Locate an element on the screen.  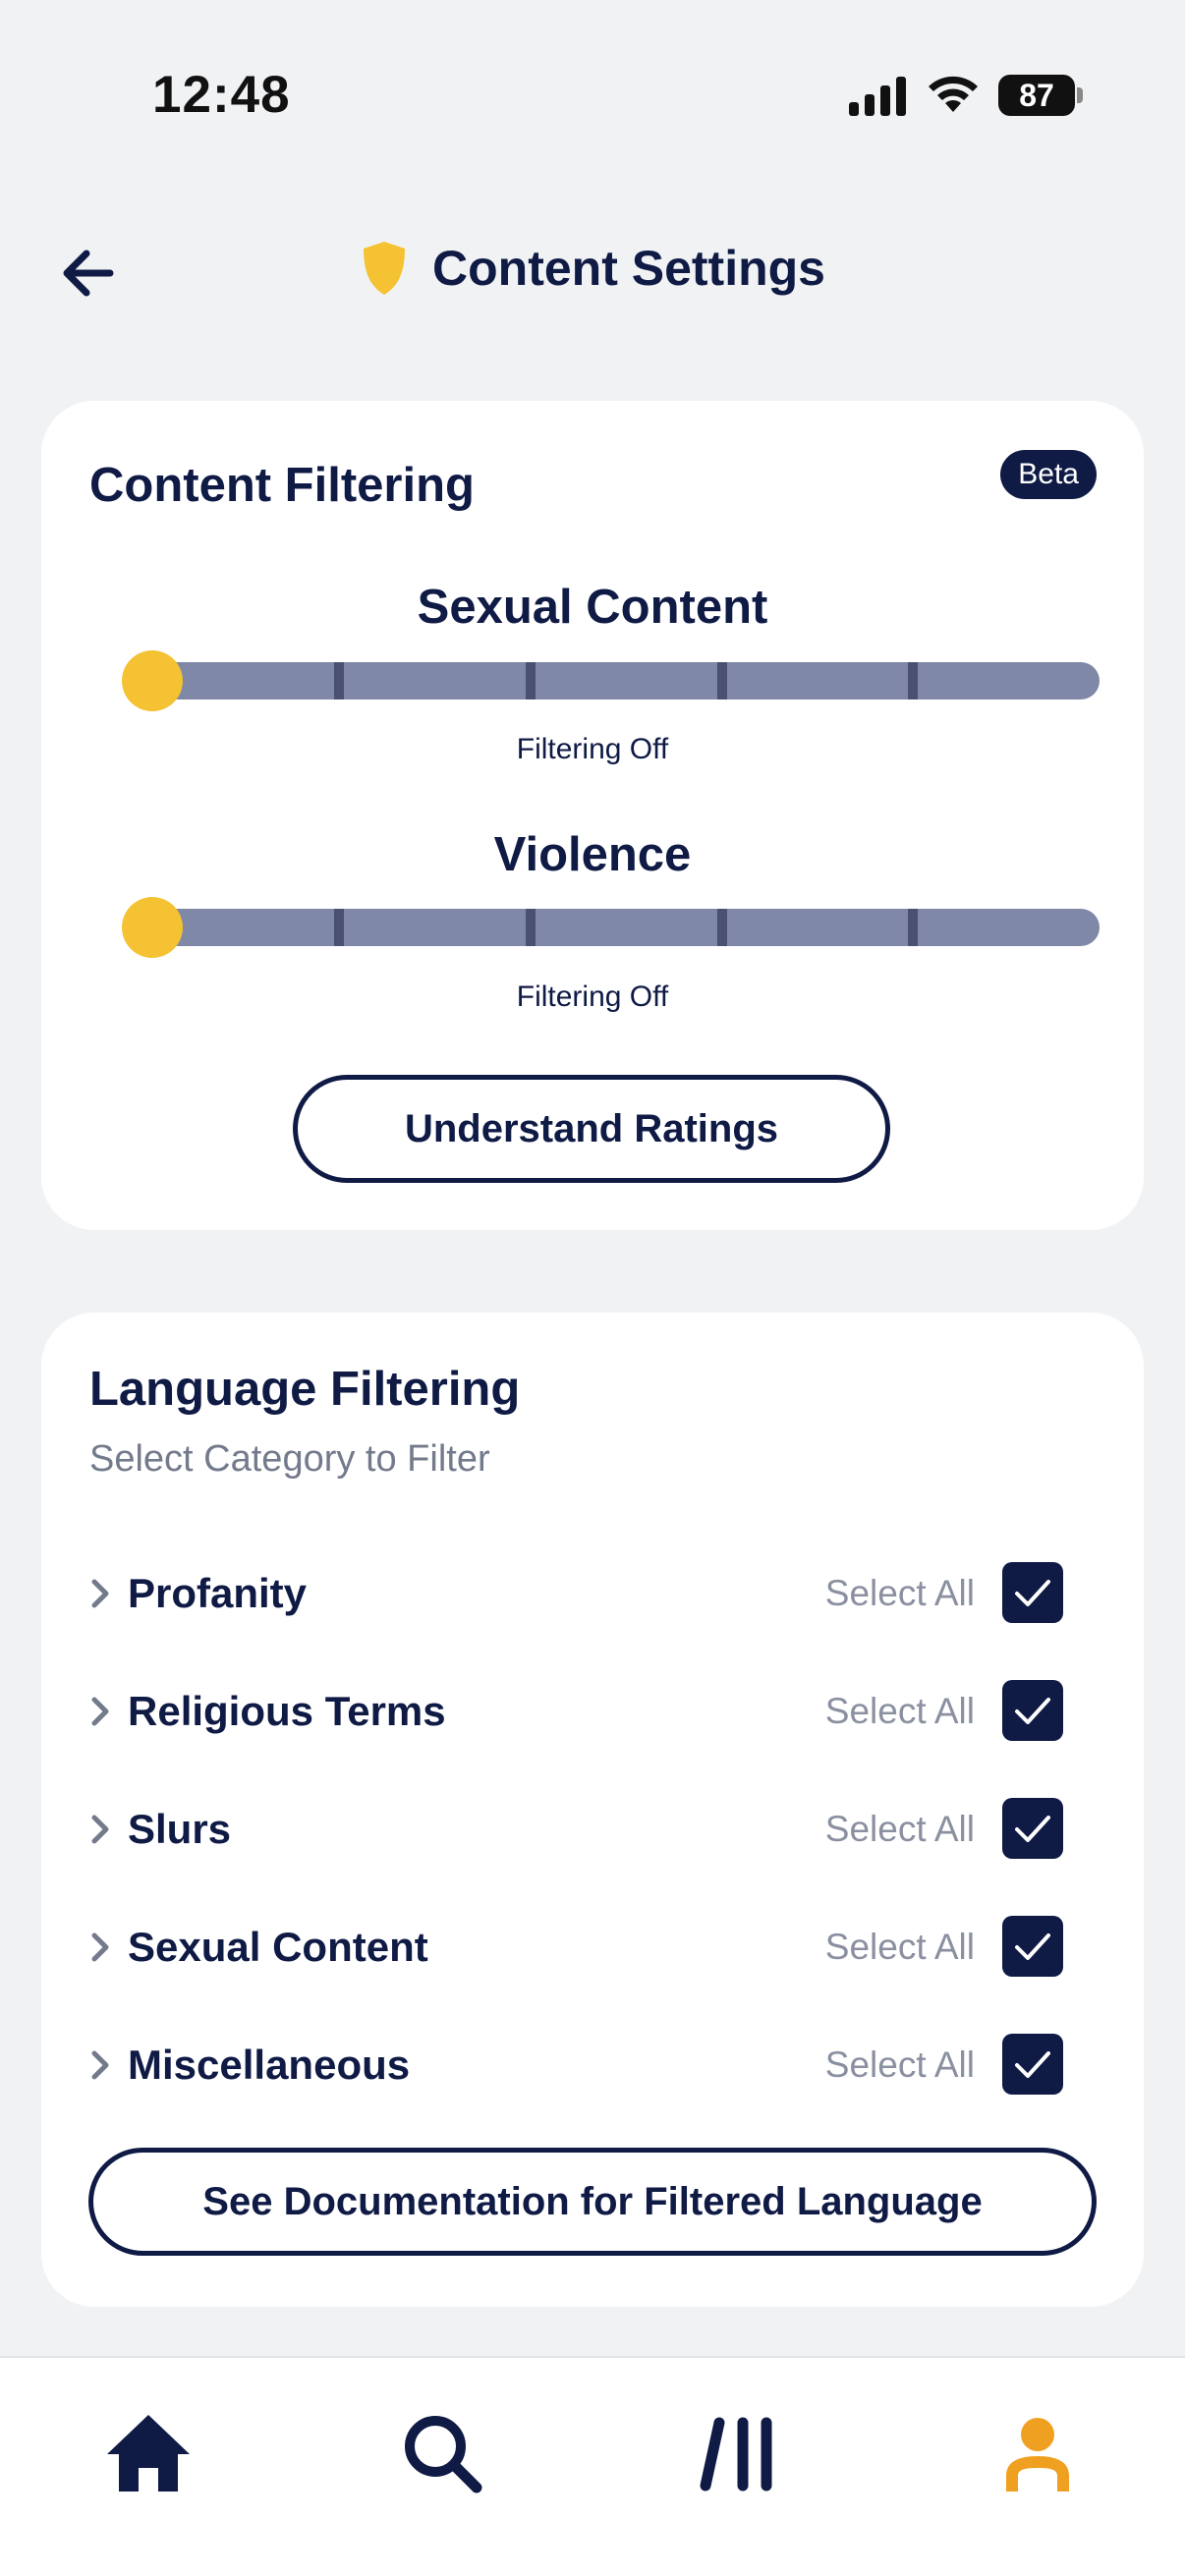
category-row-miscellaneous: Miscellaneous Select All is located at coordinates (592, 2065).